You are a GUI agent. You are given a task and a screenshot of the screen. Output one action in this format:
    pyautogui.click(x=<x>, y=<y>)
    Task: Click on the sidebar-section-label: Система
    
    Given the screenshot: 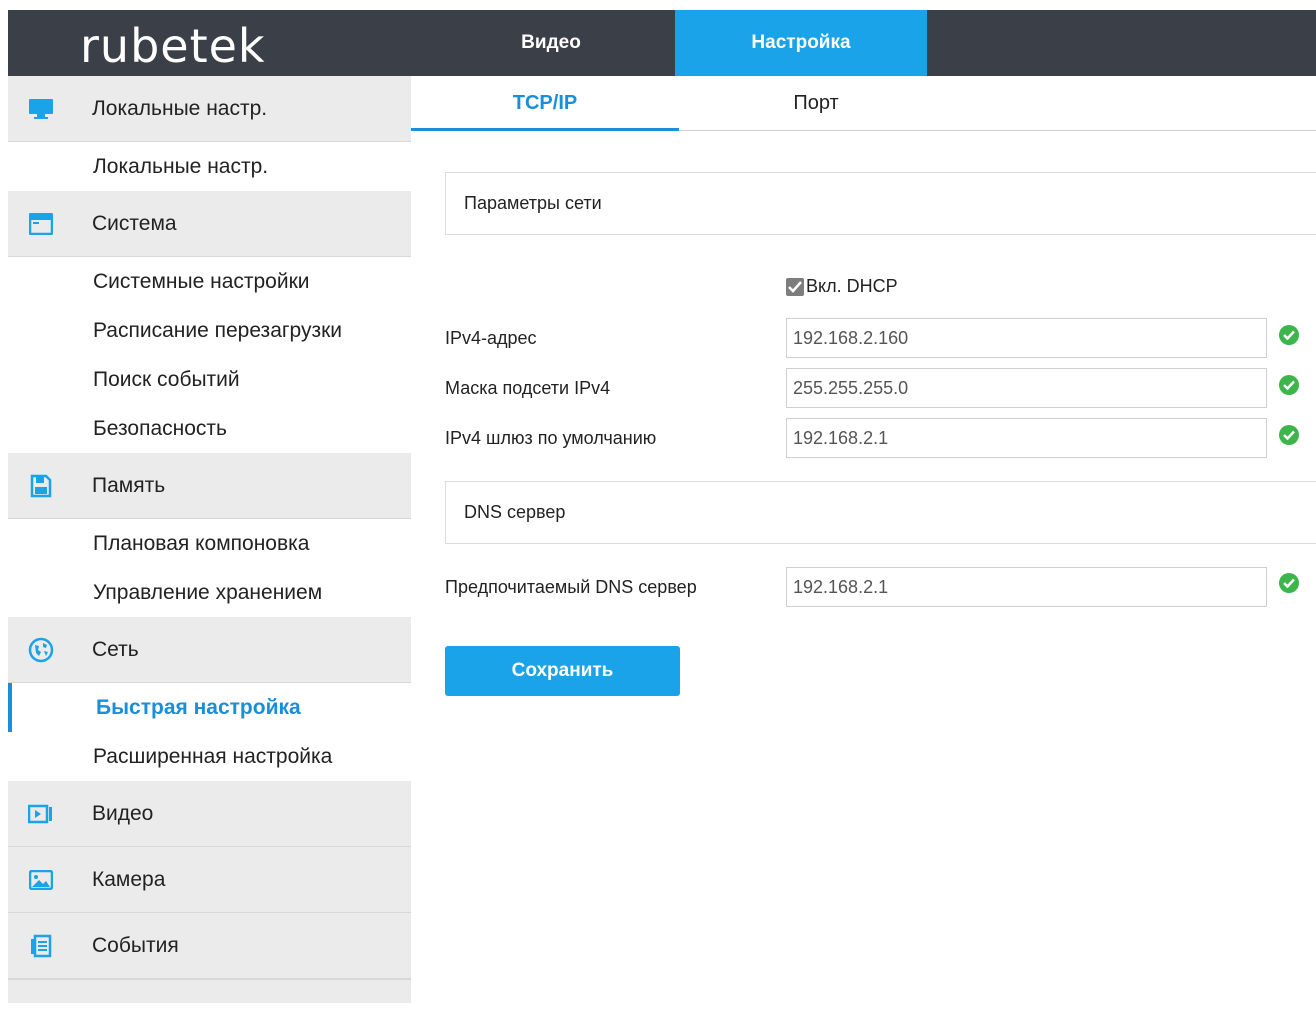 What is the action you would take?
    pyautogui.click(x=134, y=223)
    